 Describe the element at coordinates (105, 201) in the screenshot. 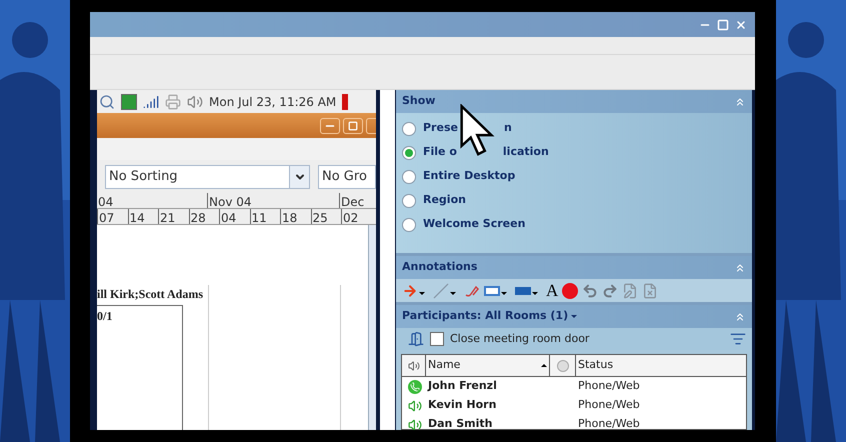

I see `month-label: 04` at that location.